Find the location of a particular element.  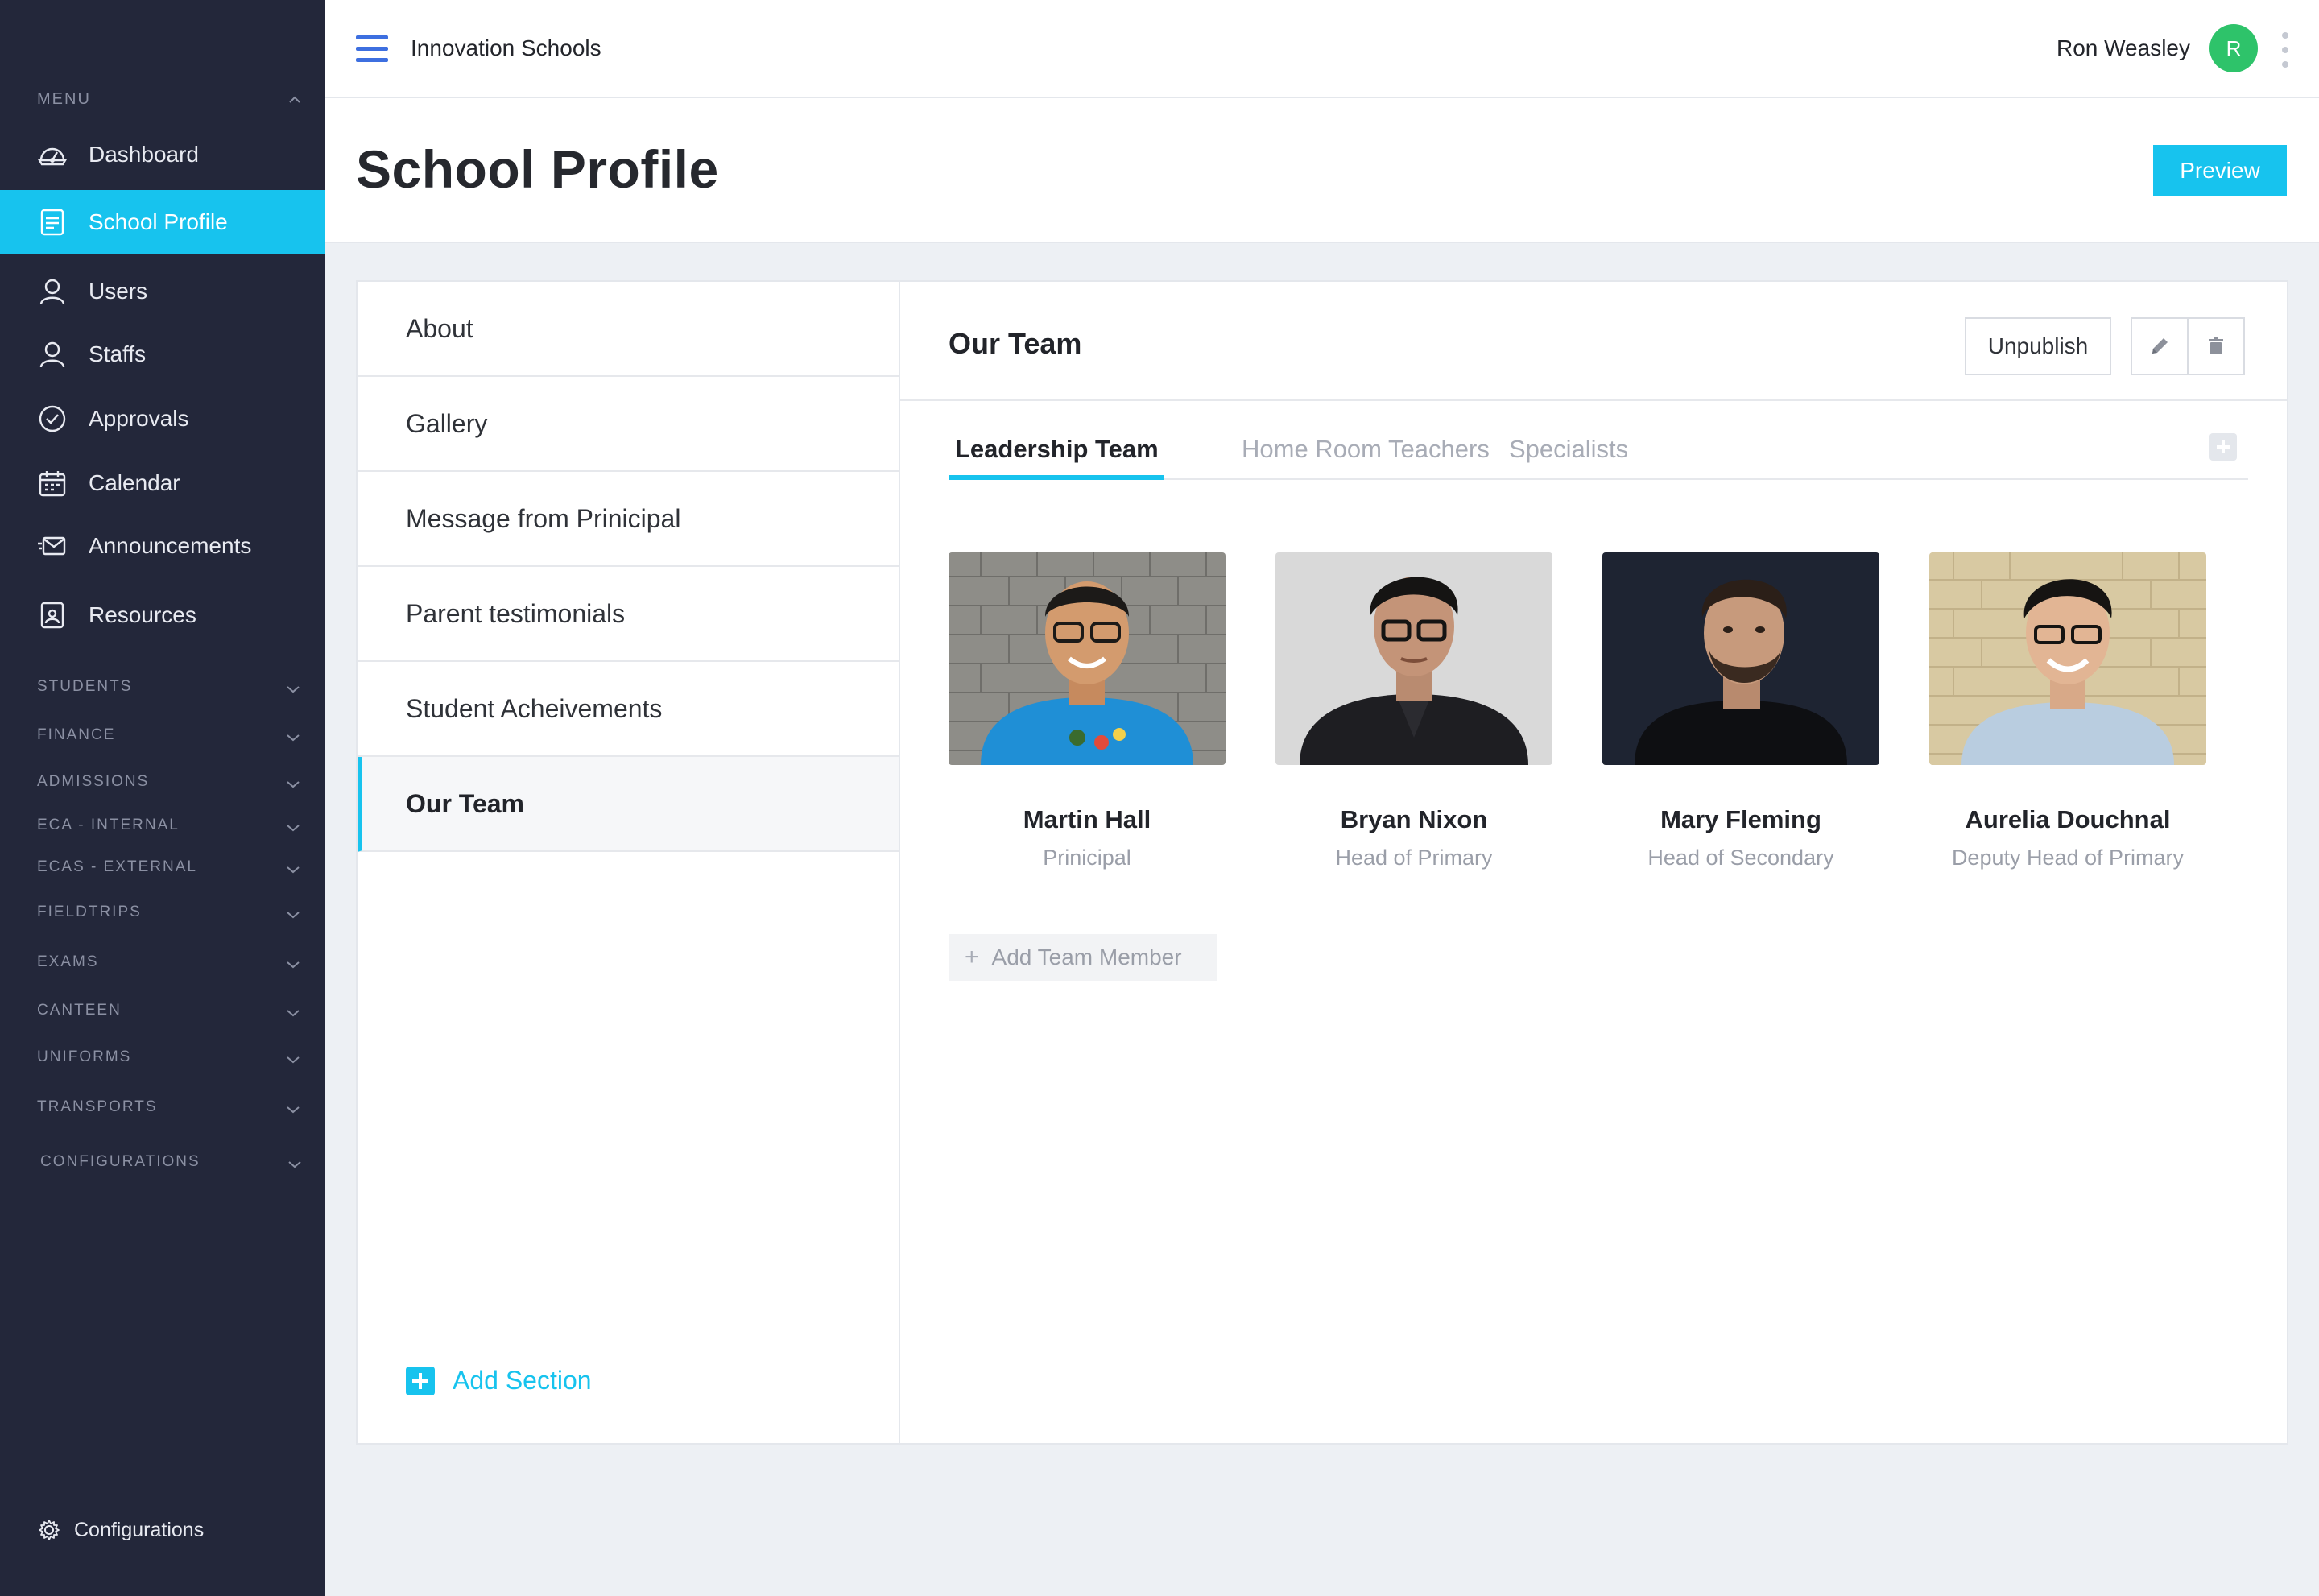

delete-button is located at coordinates (2216, 346).